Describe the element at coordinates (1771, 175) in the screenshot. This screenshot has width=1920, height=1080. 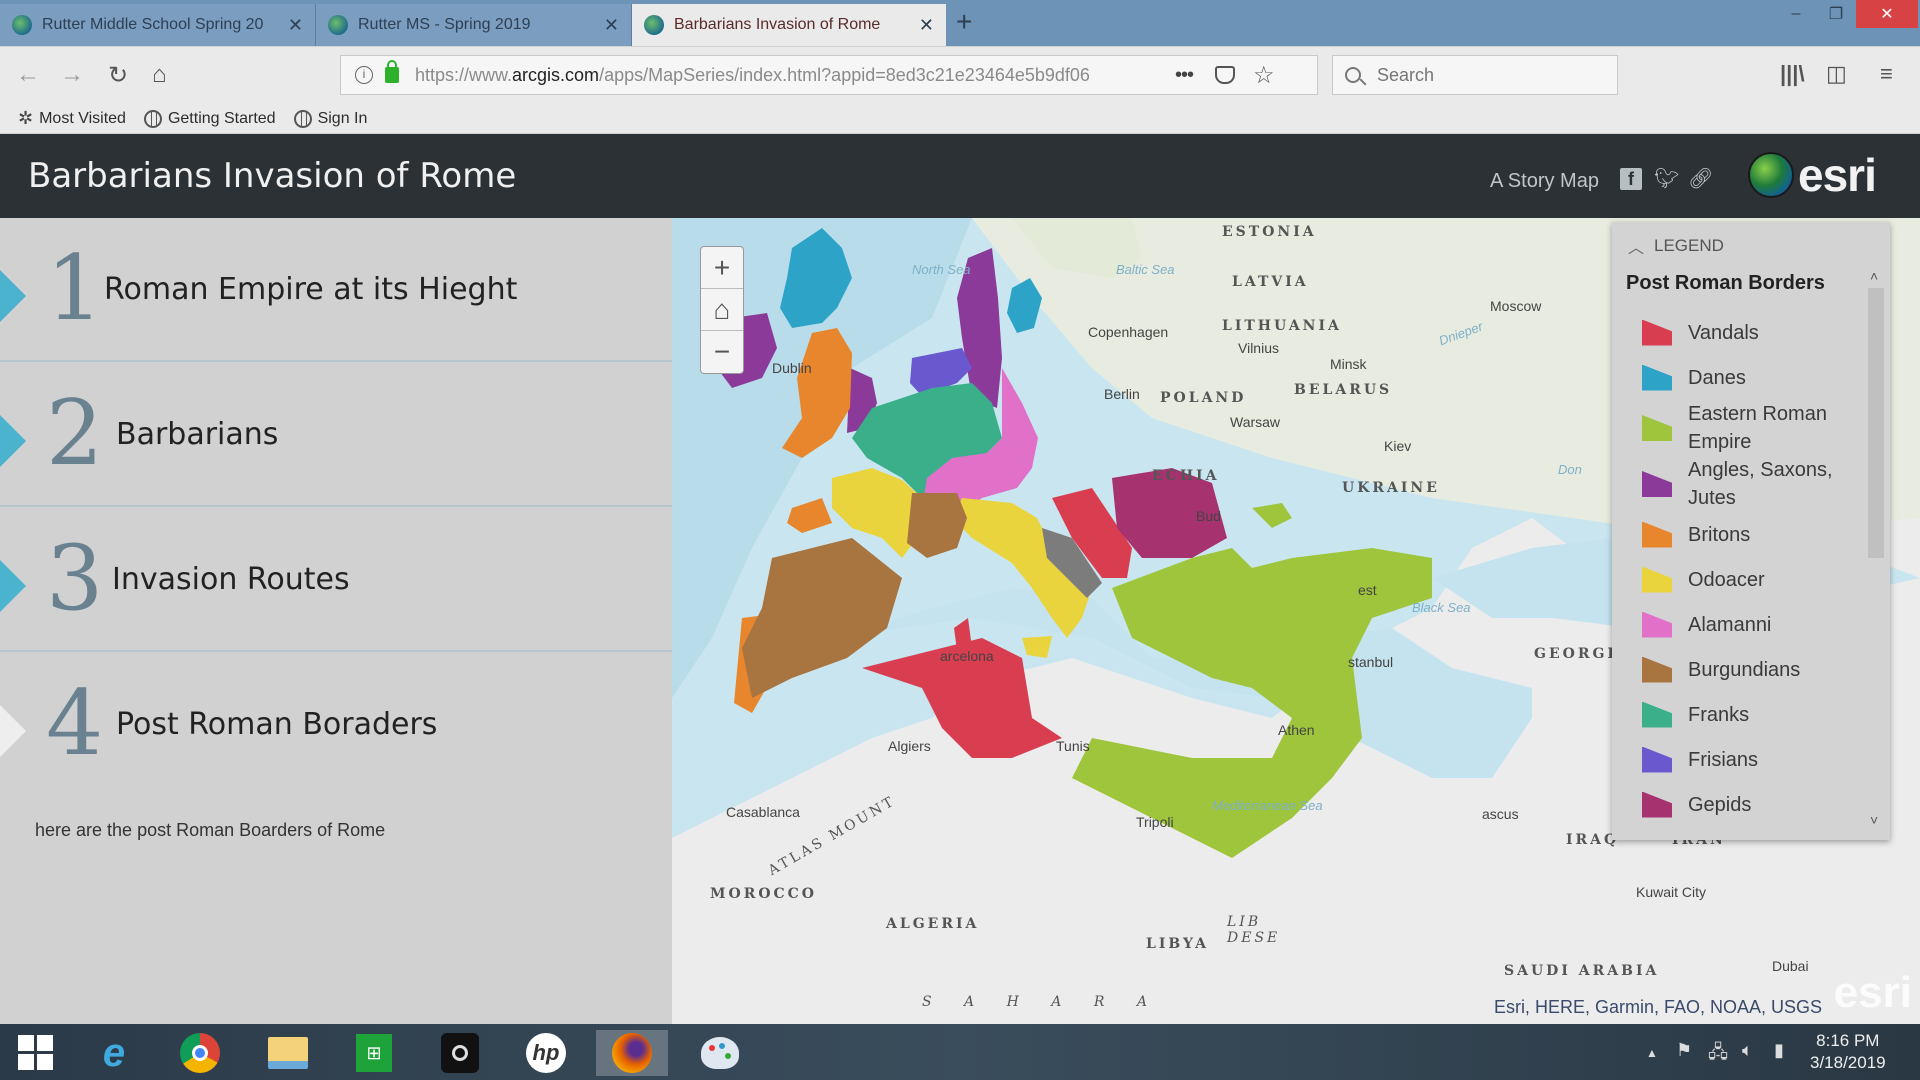
I see `esri-globe-icon` at that location.